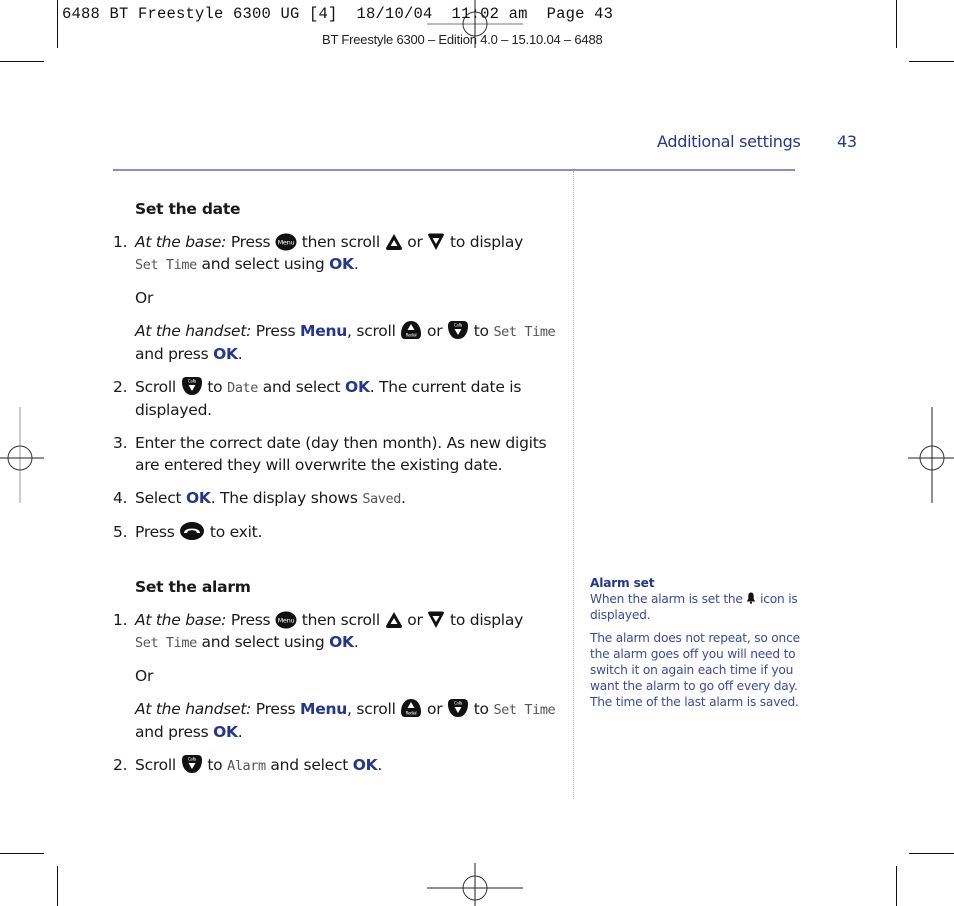 This screenshot has width=954, height=906. I want to click on text: and press, so click(174, 354).